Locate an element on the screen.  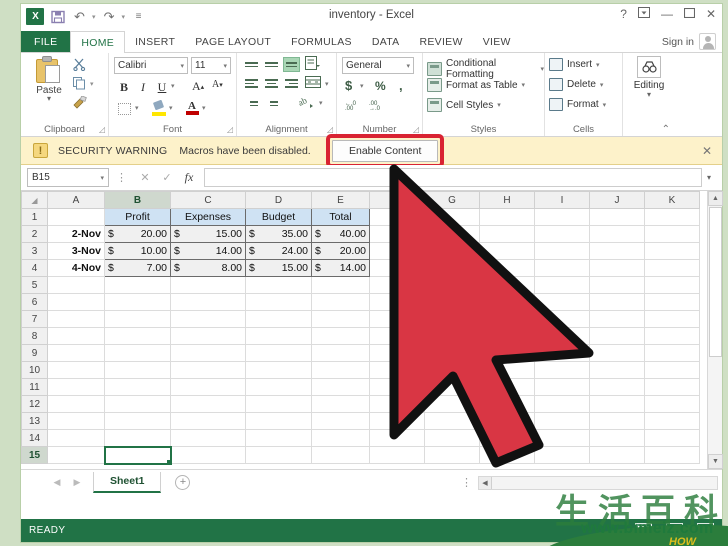
cell-B9 is located at coordinates (137, 353).